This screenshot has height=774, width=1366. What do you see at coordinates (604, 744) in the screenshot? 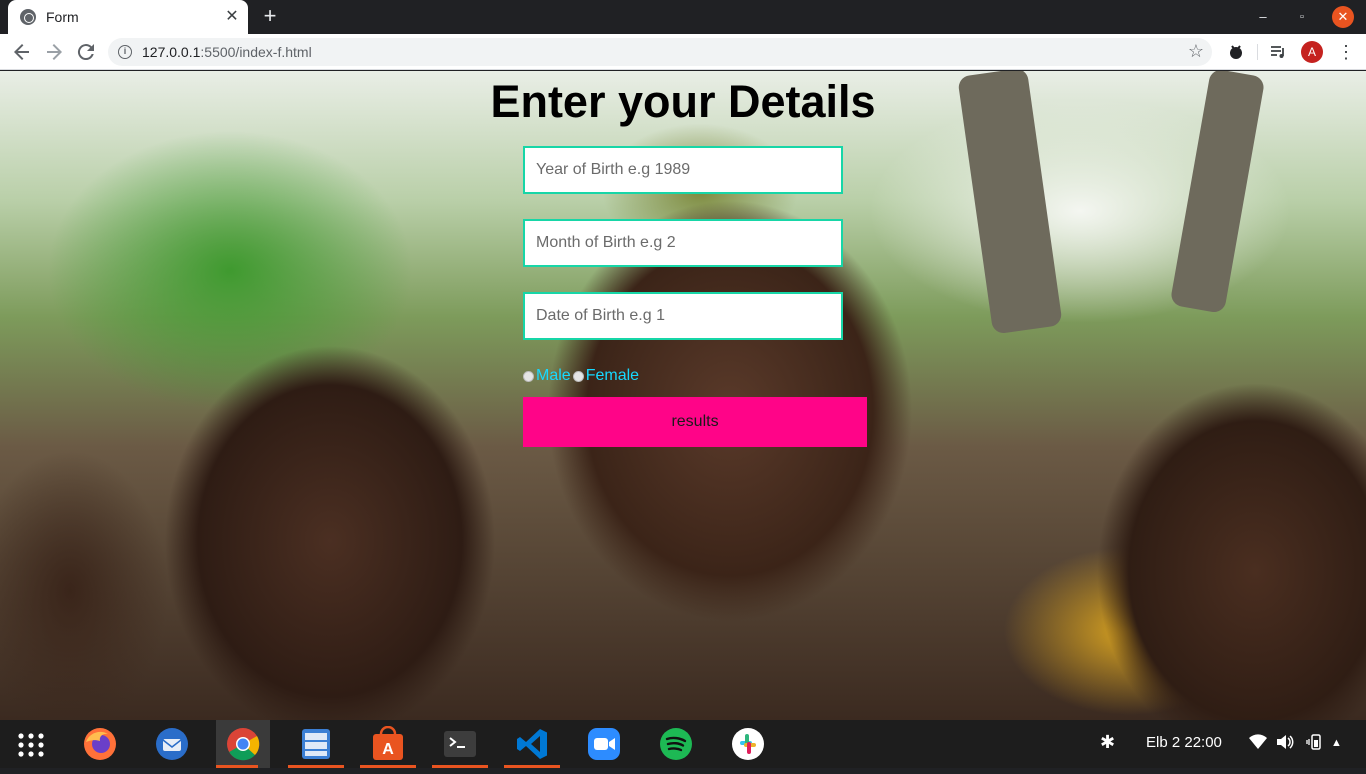
I see `zoom-icon` at bounding box center [604, 744].